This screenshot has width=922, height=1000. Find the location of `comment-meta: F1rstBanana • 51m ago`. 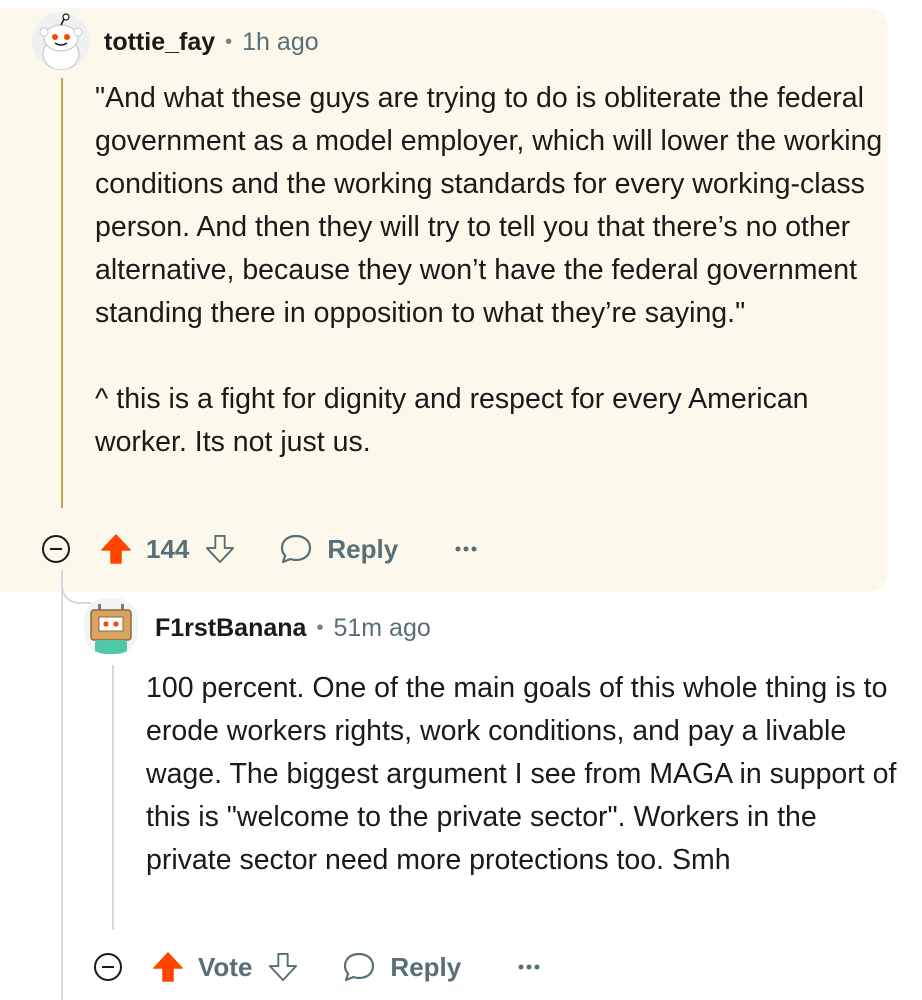

comment-meta: F1rstBanana • 51m ago is located at coordinates (293, 628).